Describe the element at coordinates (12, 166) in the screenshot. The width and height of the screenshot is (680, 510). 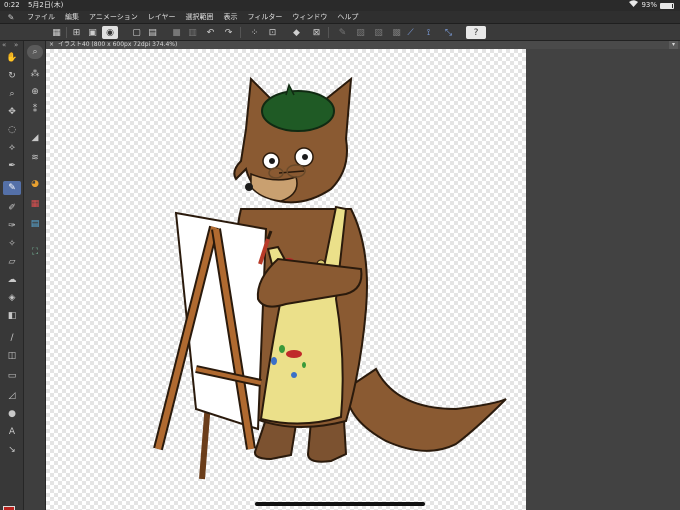
I see `pen-tool-icon: ✒` at that location.